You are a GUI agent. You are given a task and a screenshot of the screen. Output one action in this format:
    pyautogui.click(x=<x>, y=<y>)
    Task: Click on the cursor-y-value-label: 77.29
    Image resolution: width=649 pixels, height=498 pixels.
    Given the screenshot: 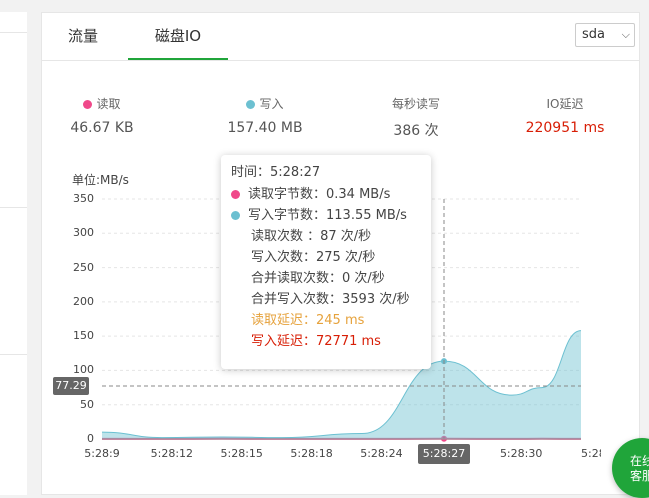 What is the action you would take?
    pyautogui.click(x=71, y=386)
    